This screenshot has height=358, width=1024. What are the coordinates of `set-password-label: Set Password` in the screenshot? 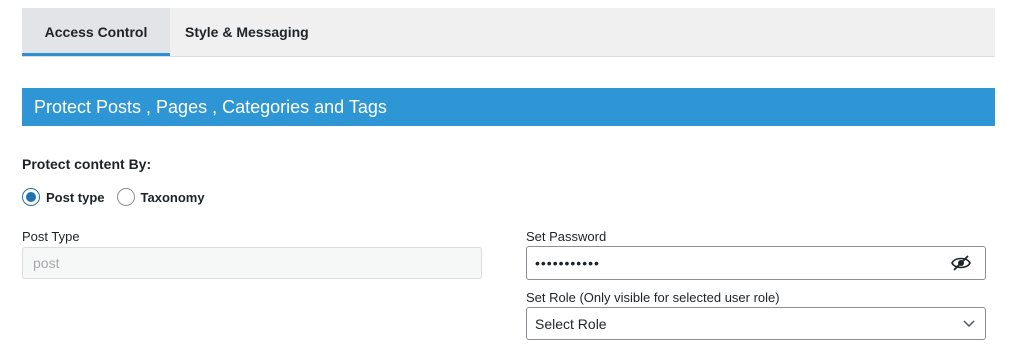 It's located at (566, 236).